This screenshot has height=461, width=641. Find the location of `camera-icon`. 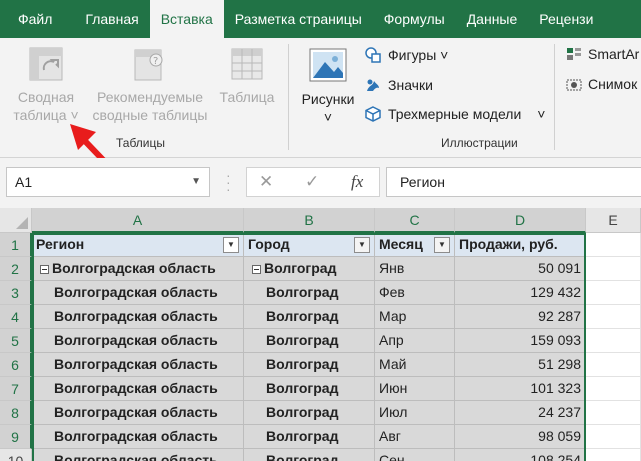

camera-icon is located at coordinates (574, 85).